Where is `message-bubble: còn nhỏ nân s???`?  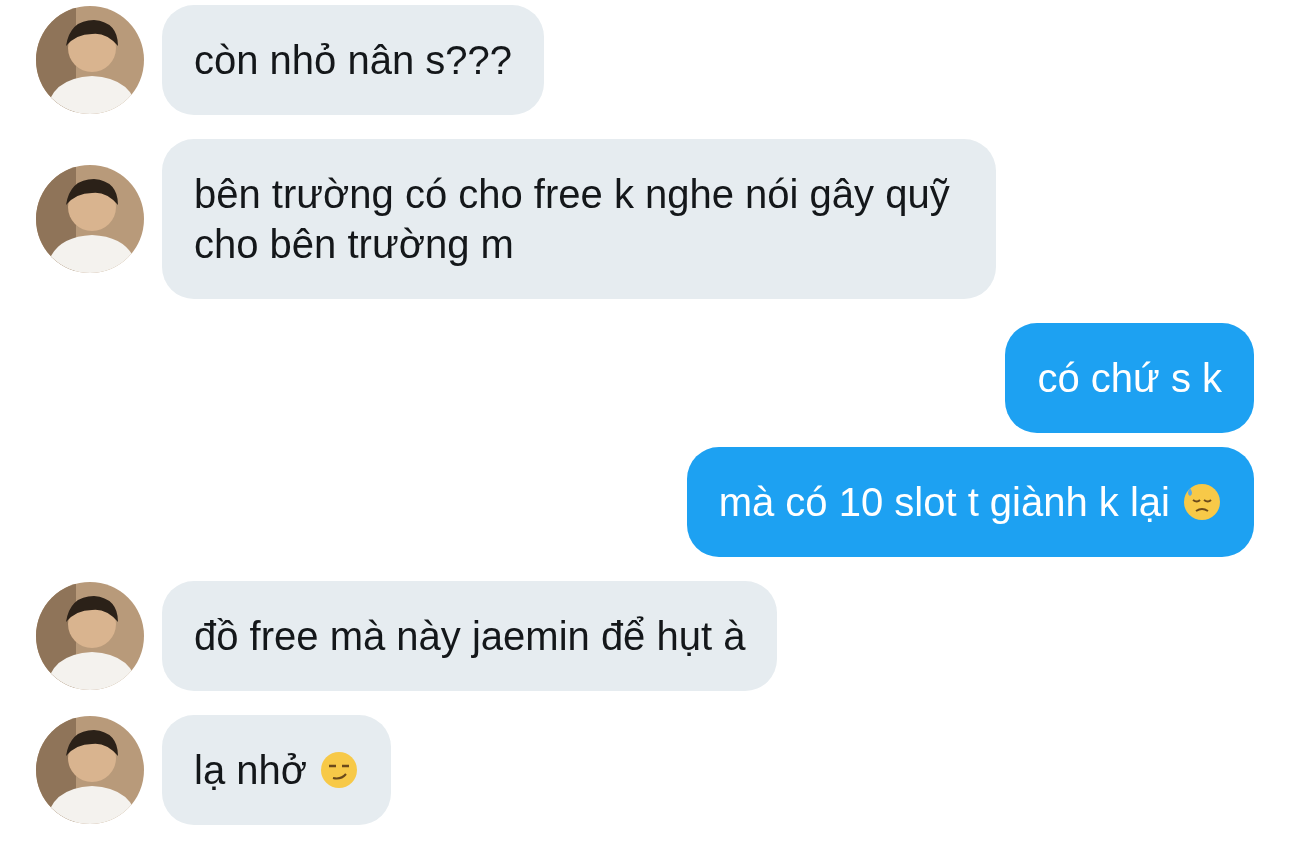
message-bubble: còn nhỏ nân s??? is located at coordinates (353, 60).